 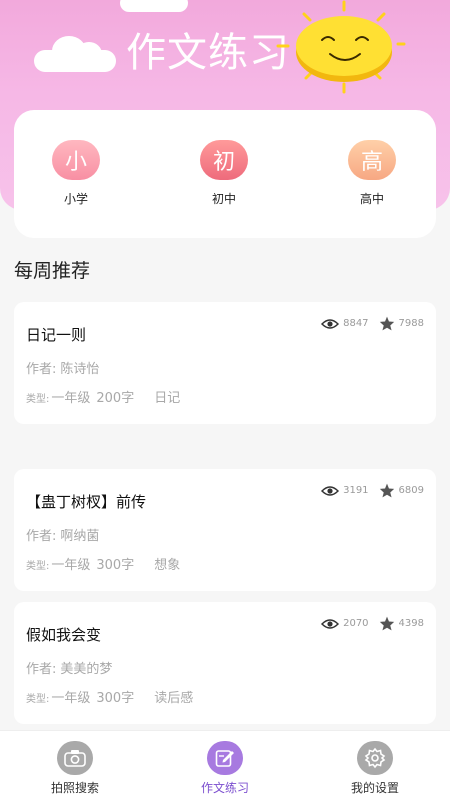 I want to click on article-stats: 8847 7988, so click(x=372, y=323).